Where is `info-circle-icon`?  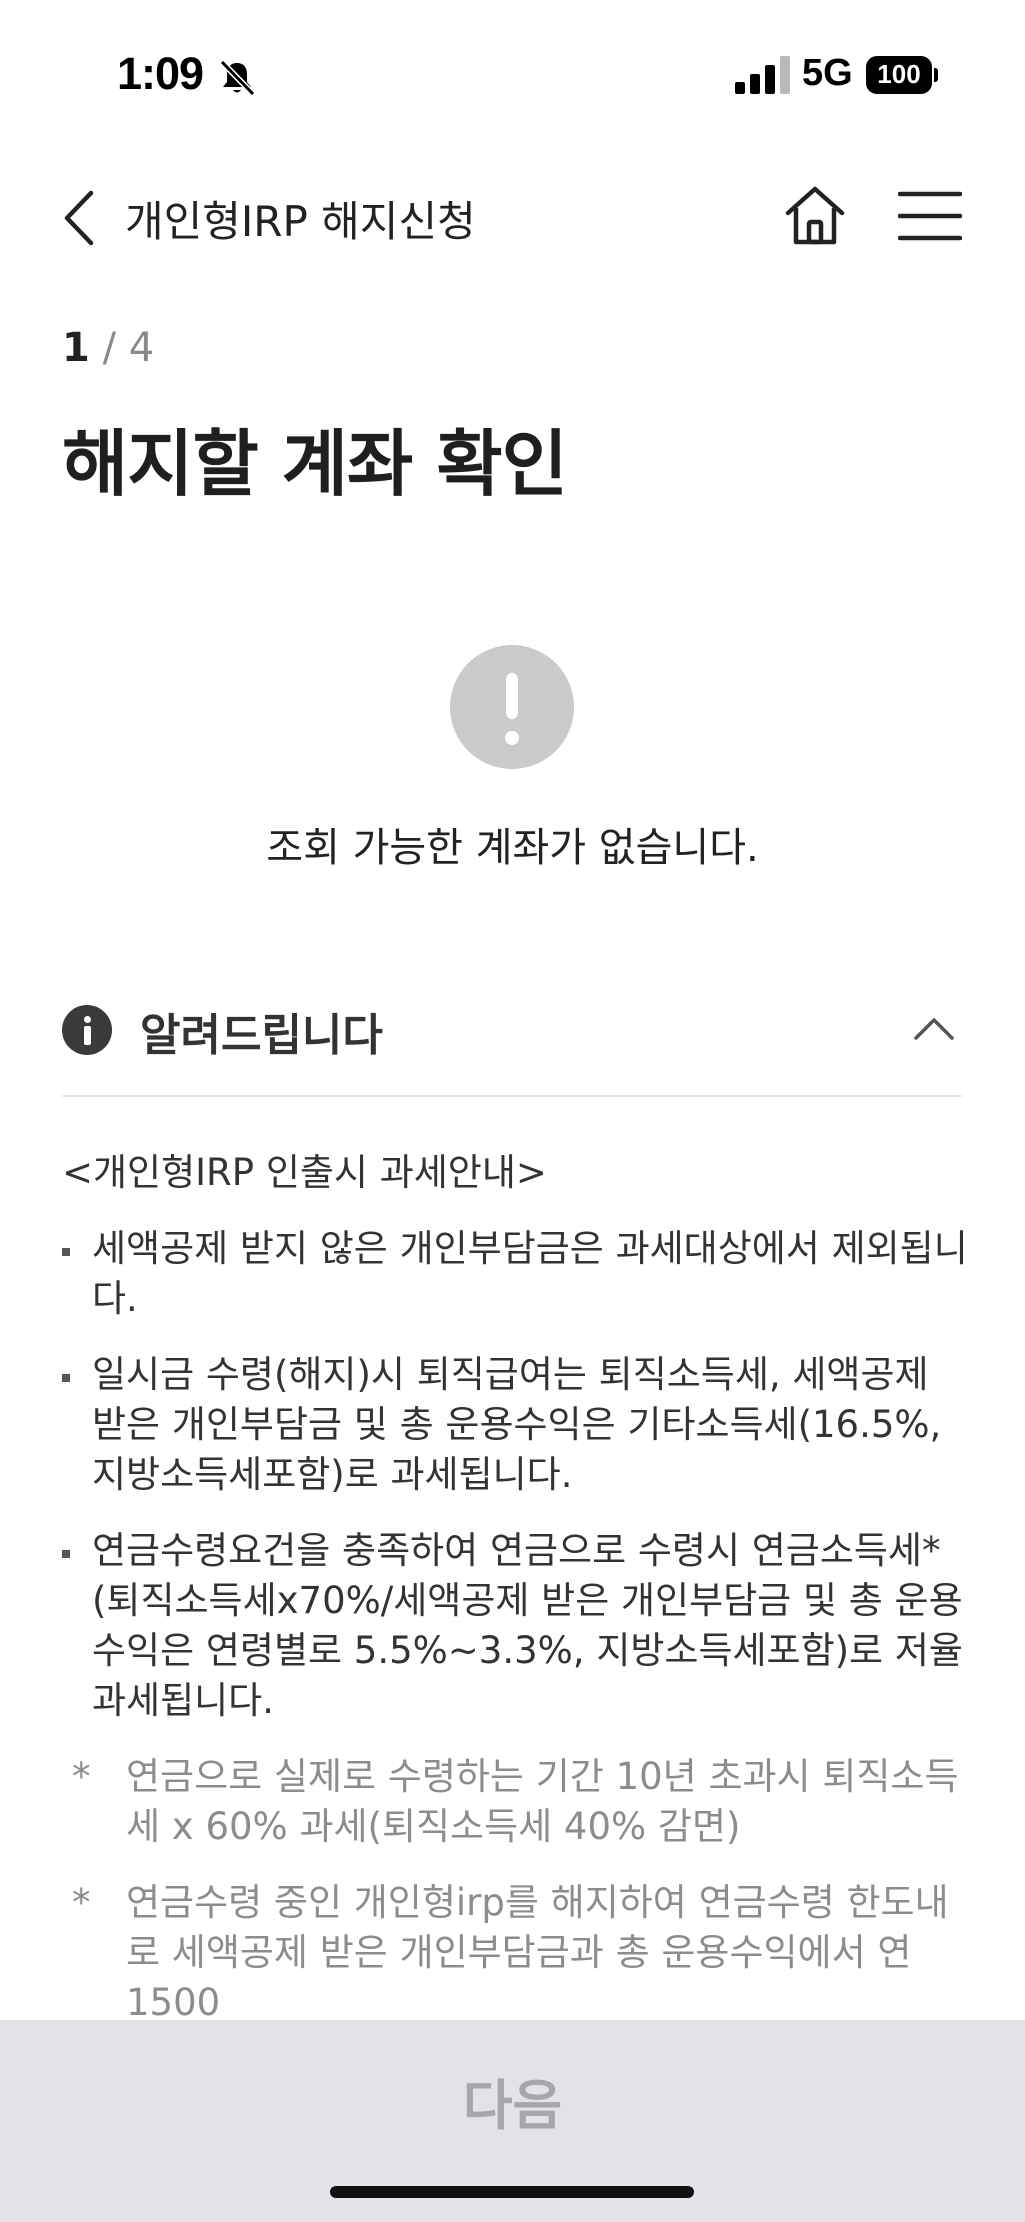 info-circle-icon is located at coordinates (87, 1030).